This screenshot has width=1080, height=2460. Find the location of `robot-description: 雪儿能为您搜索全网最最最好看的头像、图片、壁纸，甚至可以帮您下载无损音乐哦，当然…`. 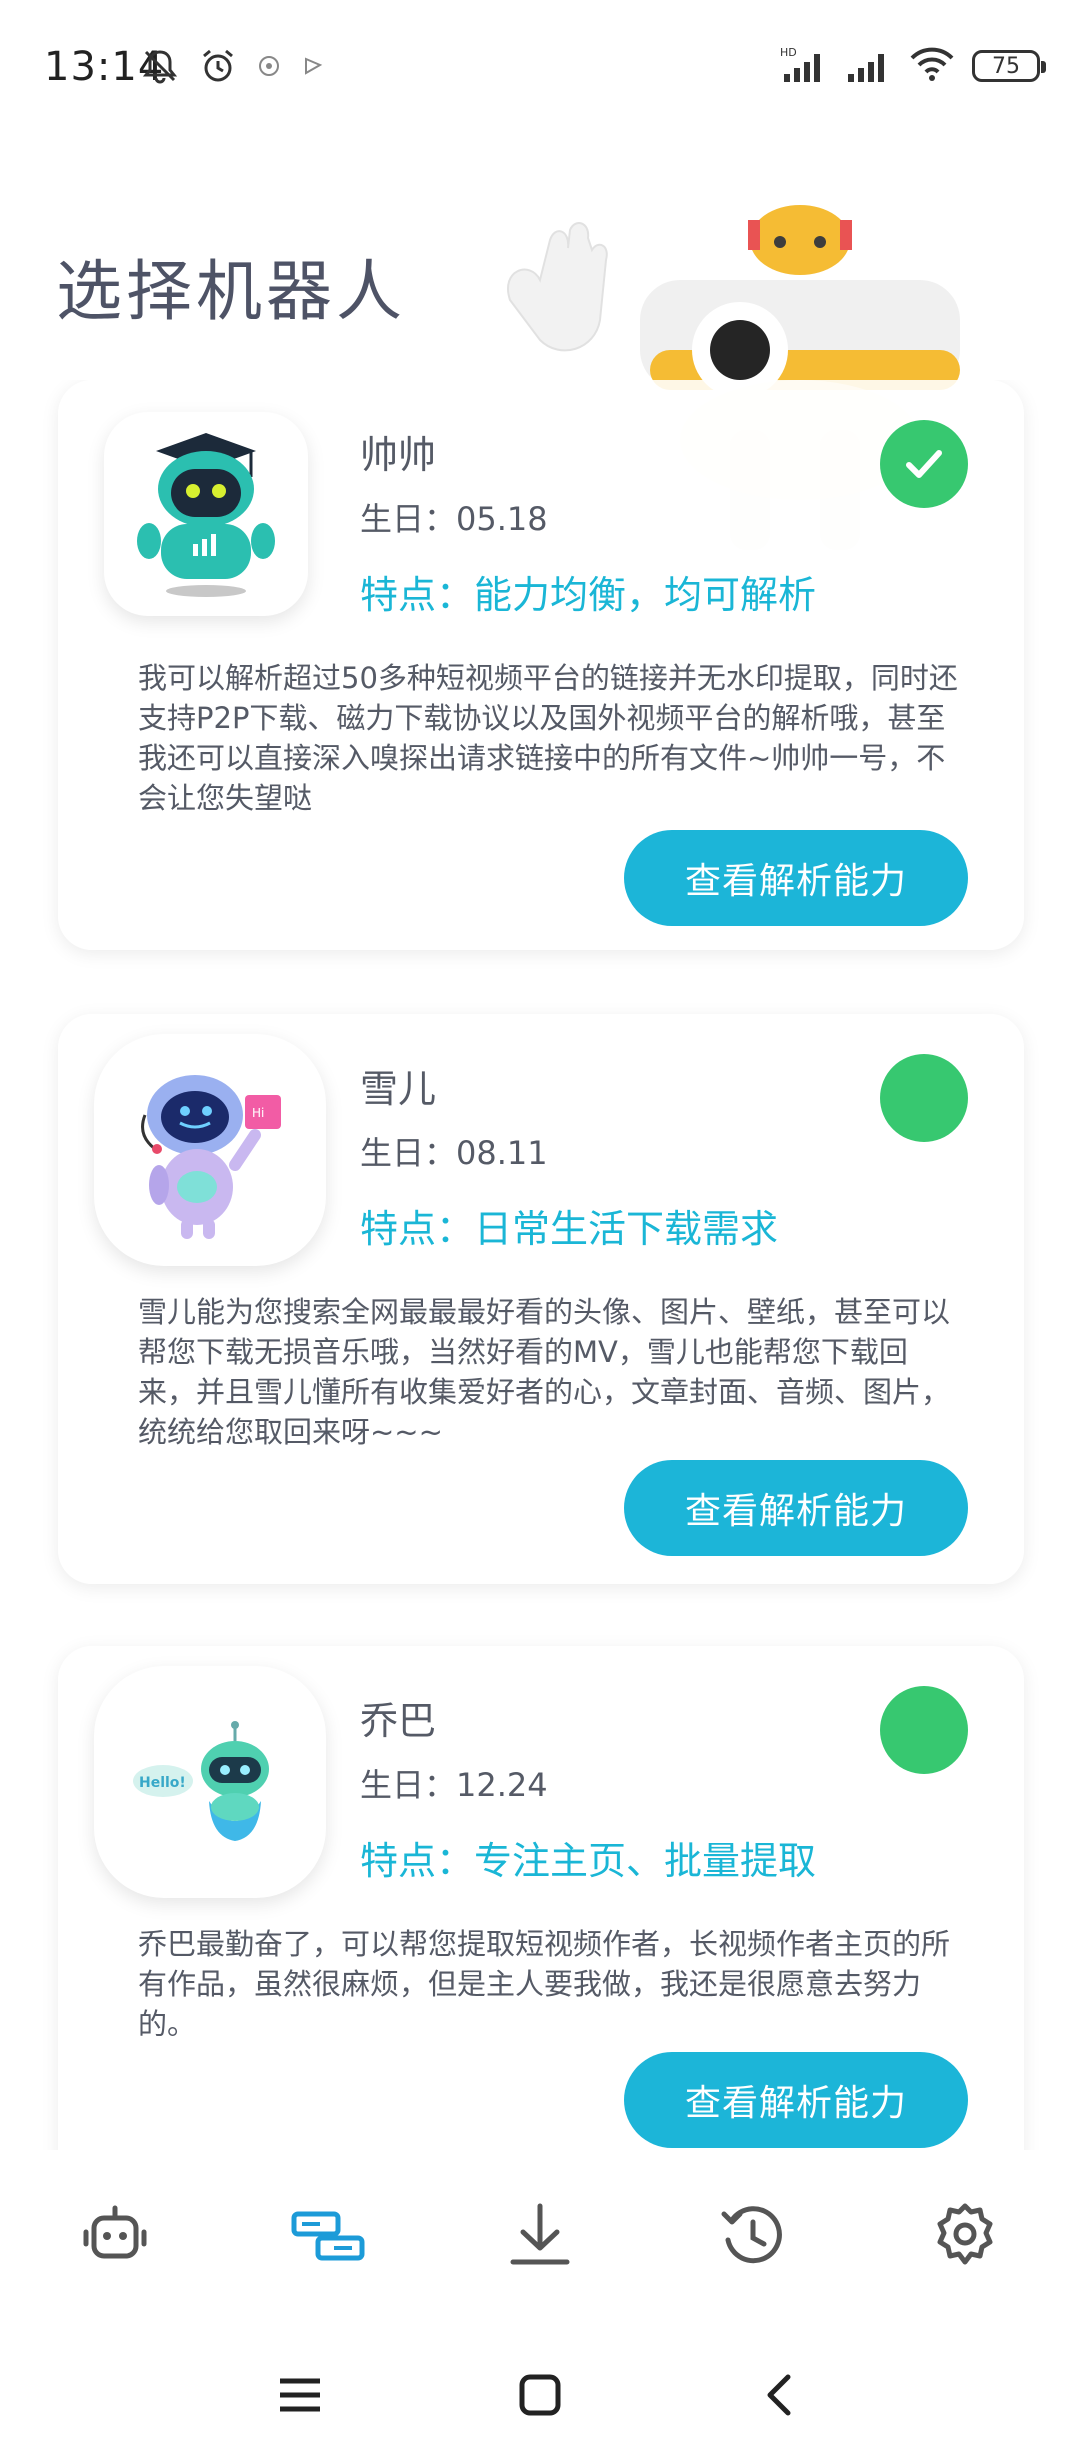

robot-description: 雪儿能为您搜索全网最最最好看的头像、图片、壁纸，甚至可以帮您下载无损音乐哦，当然… is located at coordinates (544, 1372).